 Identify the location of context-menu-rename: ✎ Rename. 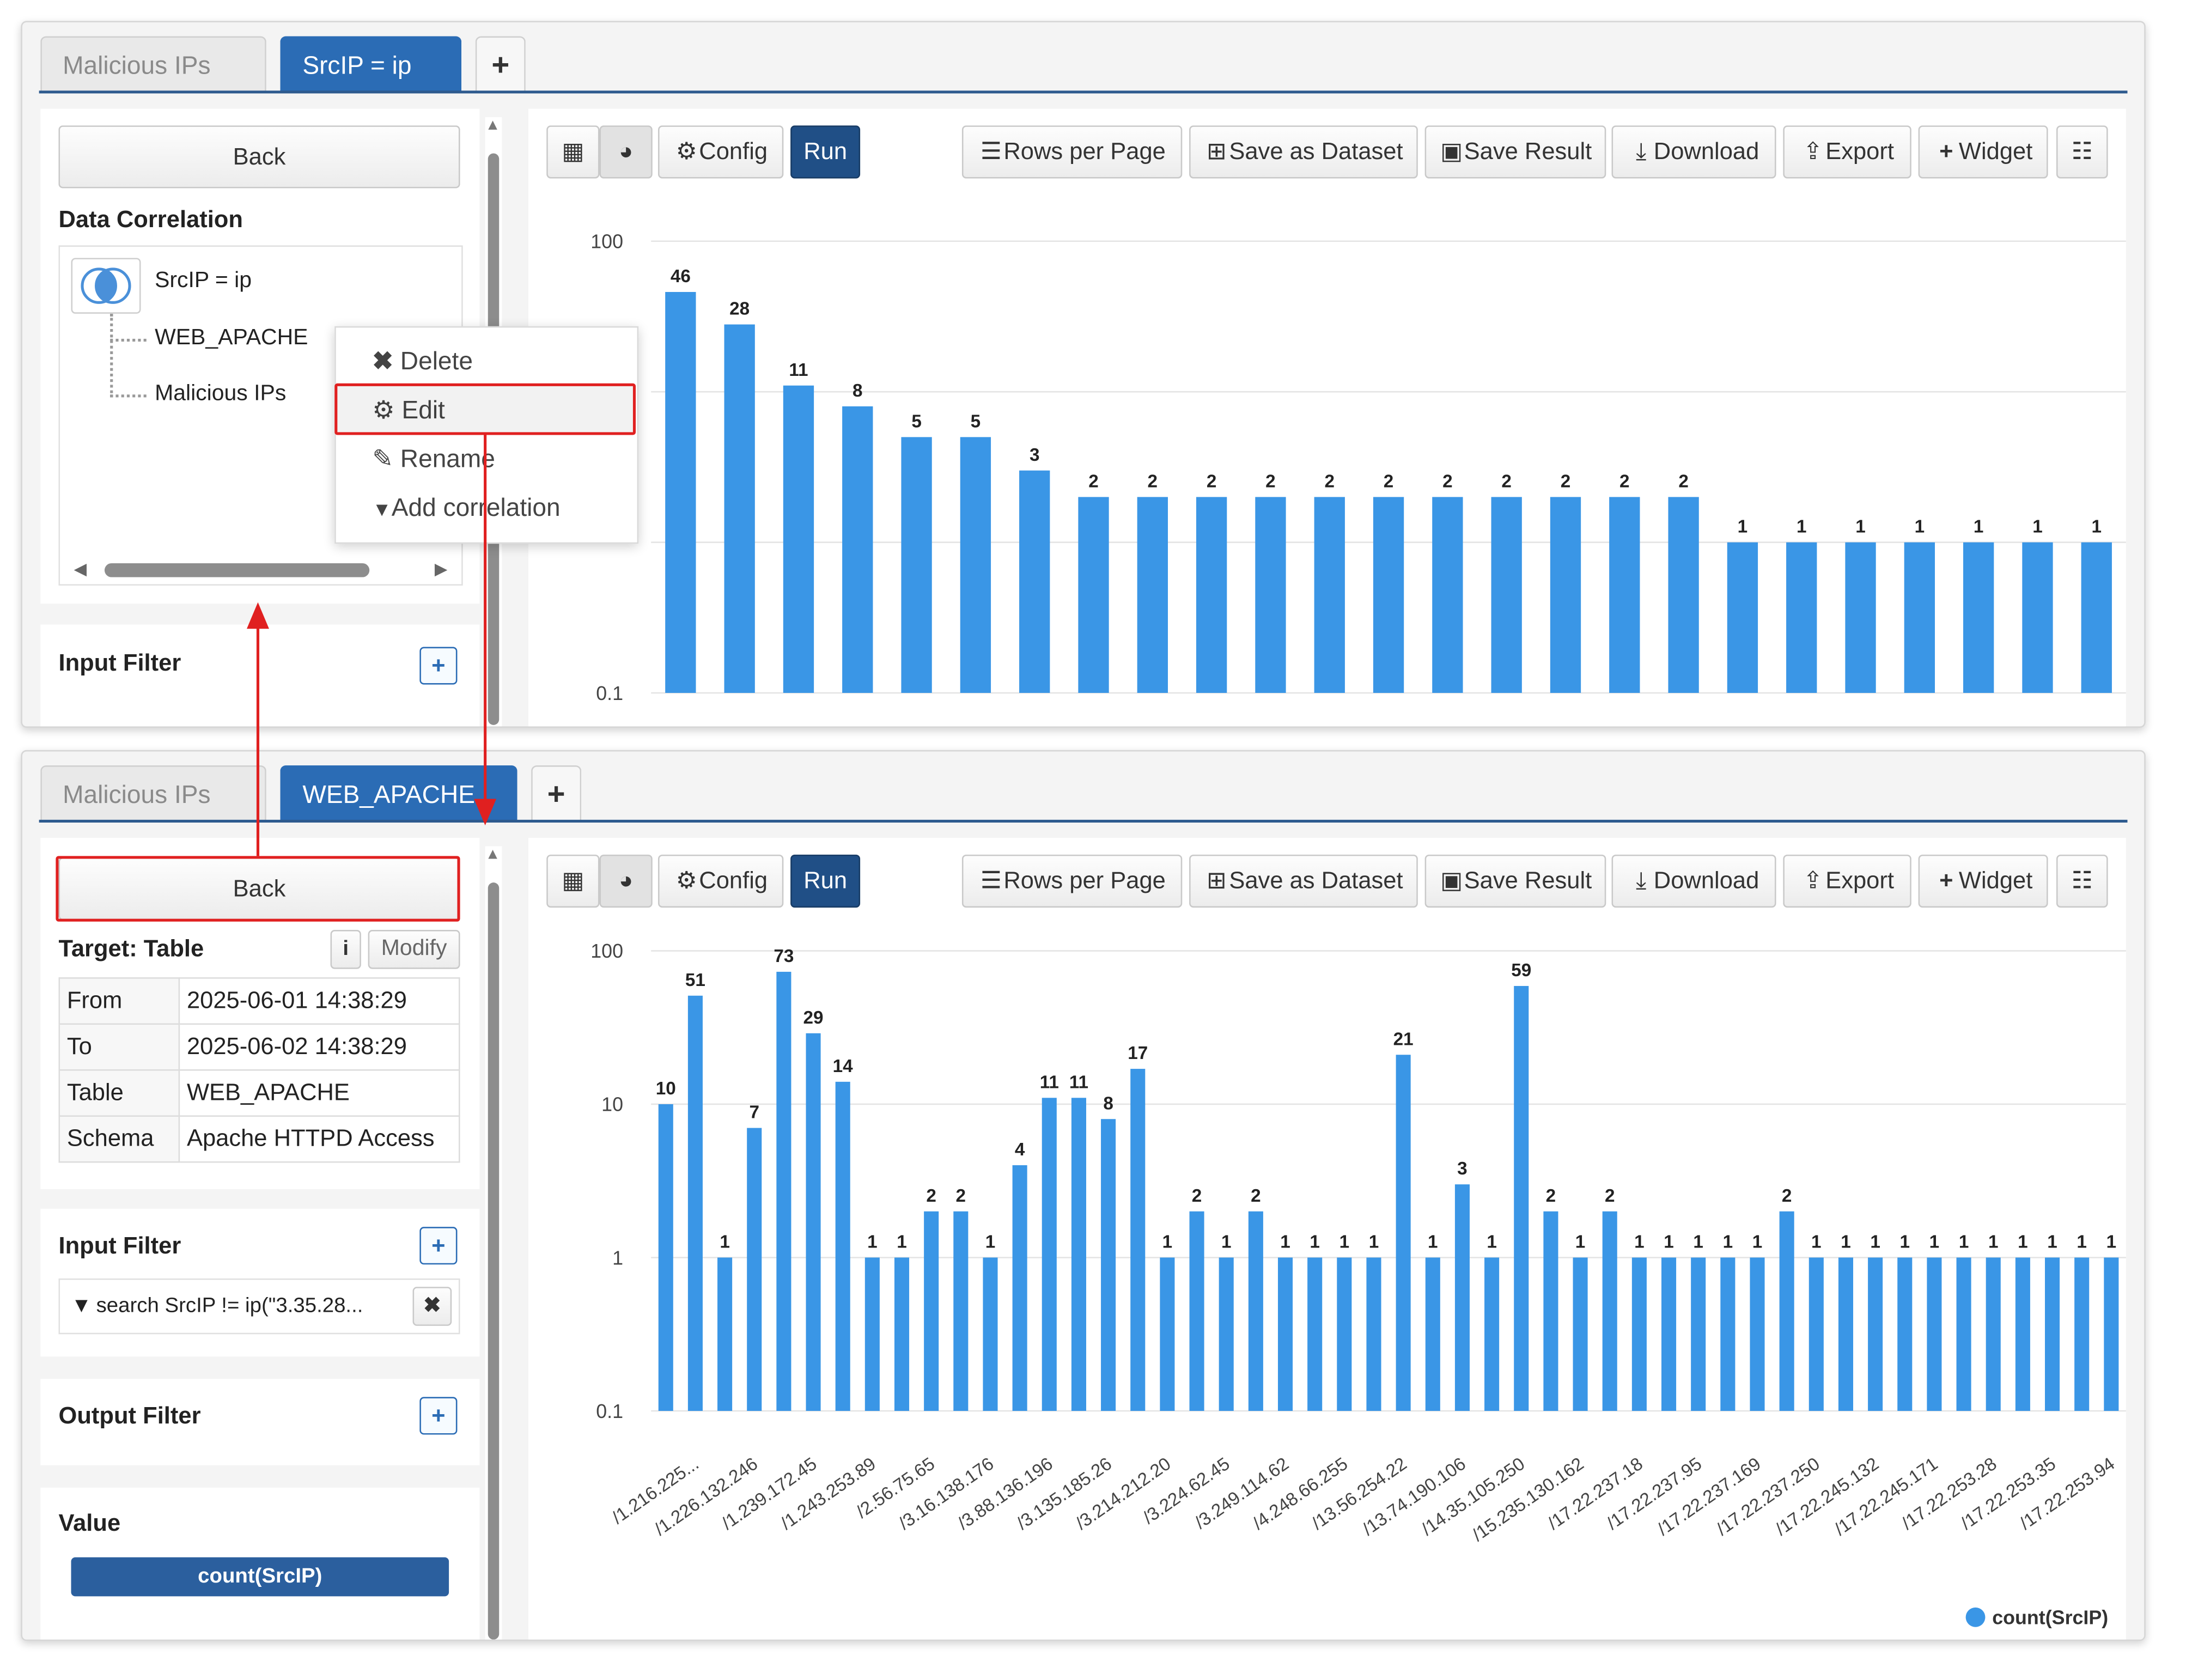
(433, 459).